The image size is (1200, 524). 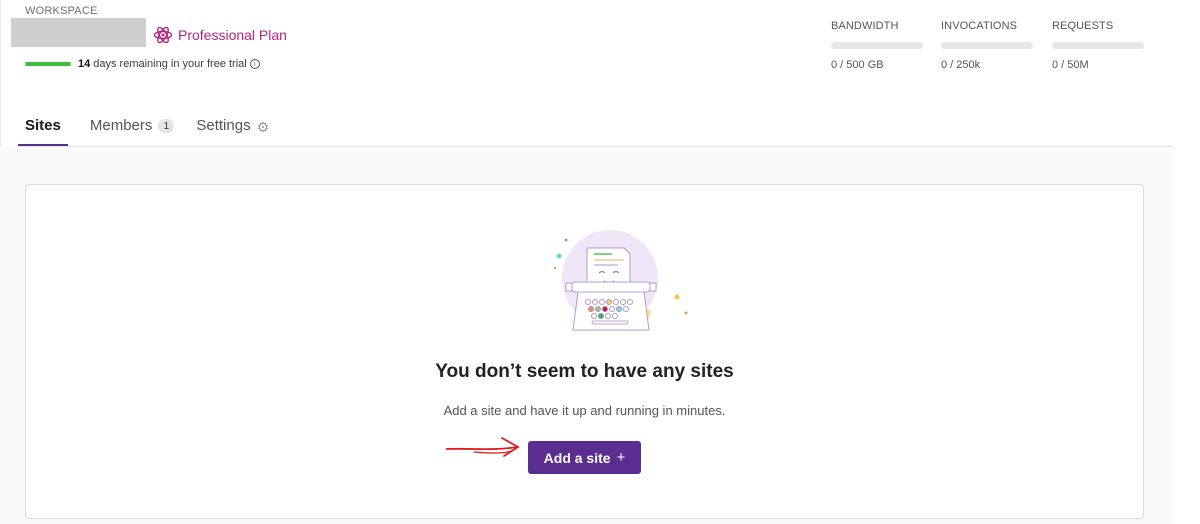 What do you see at coordinates (163, 35) in the screenshot?
I see `atom-icon` at bounding box center [163, 35].